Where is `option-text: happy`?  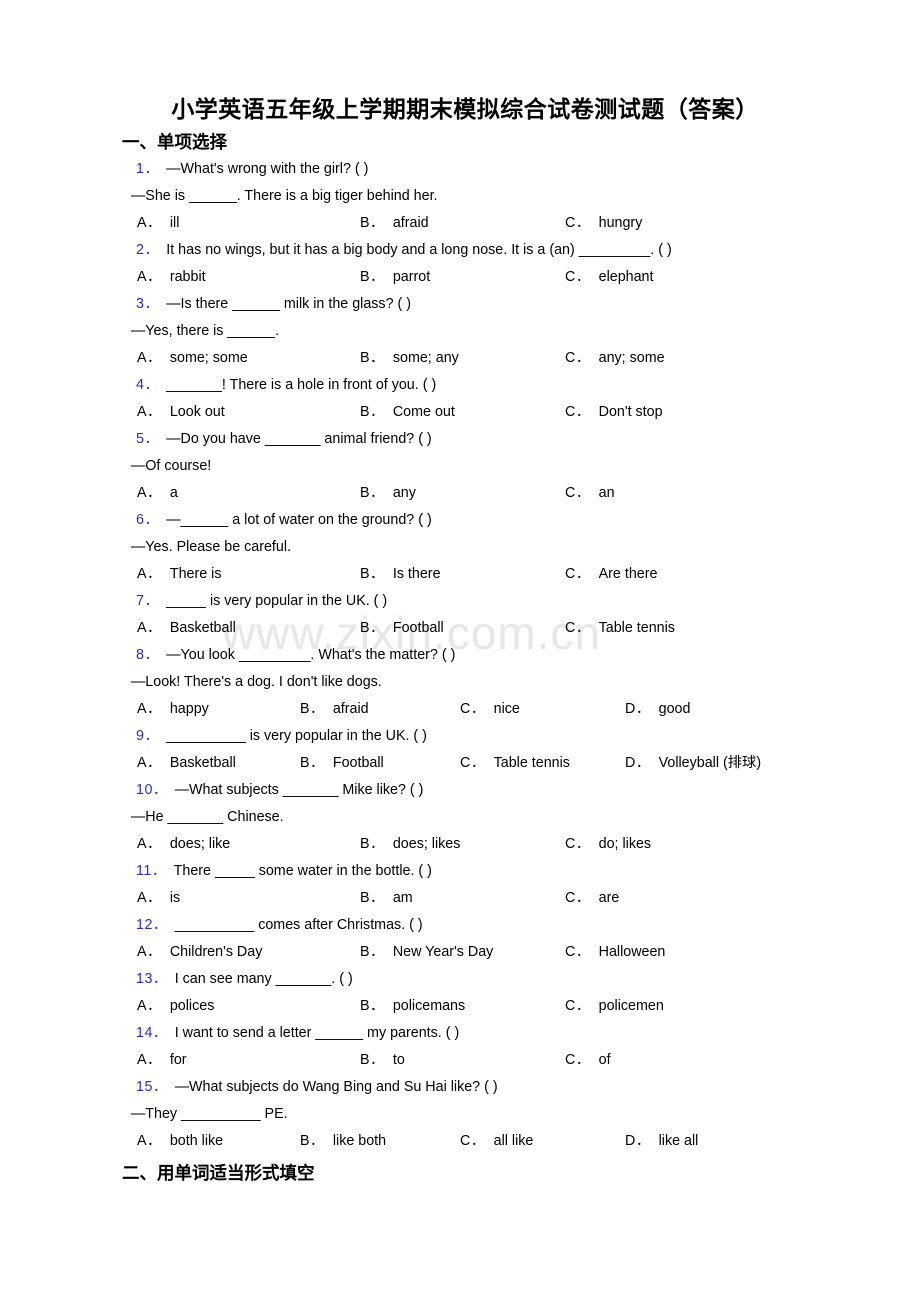
option-text: happy is located at coordinates (189, 709).